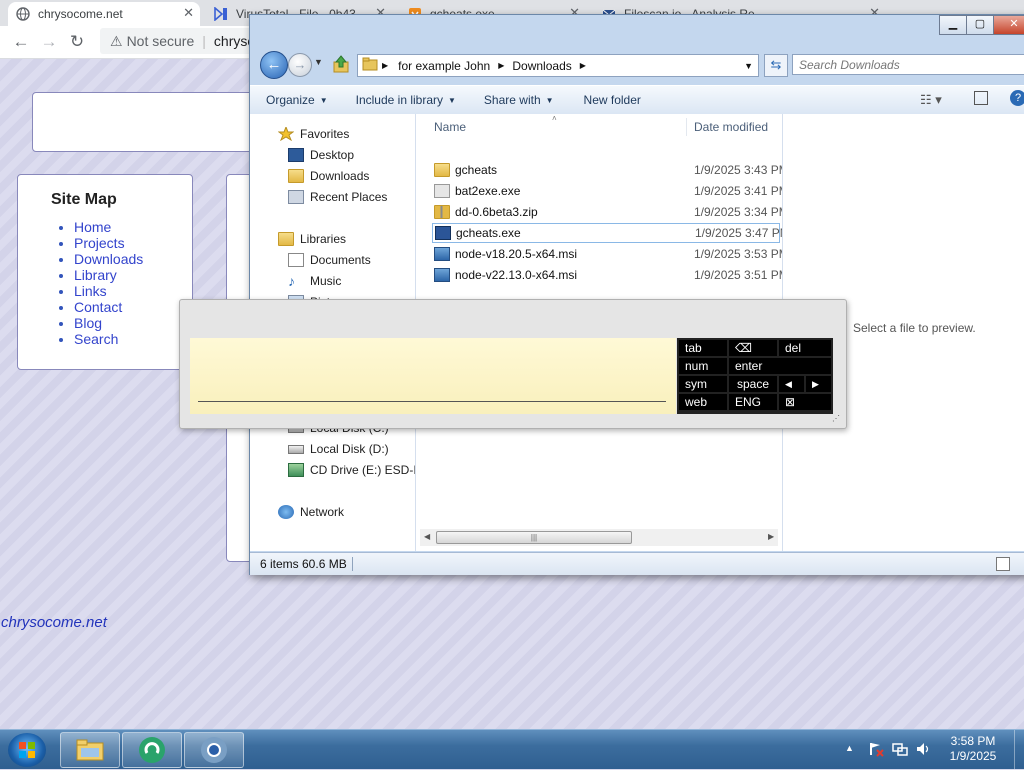 This screenshot has width=1024, height=770. What do you see at coordinates (1003, 564) in the screenshot?
I see `details-view-icon` at bounding box center [1003, 564].